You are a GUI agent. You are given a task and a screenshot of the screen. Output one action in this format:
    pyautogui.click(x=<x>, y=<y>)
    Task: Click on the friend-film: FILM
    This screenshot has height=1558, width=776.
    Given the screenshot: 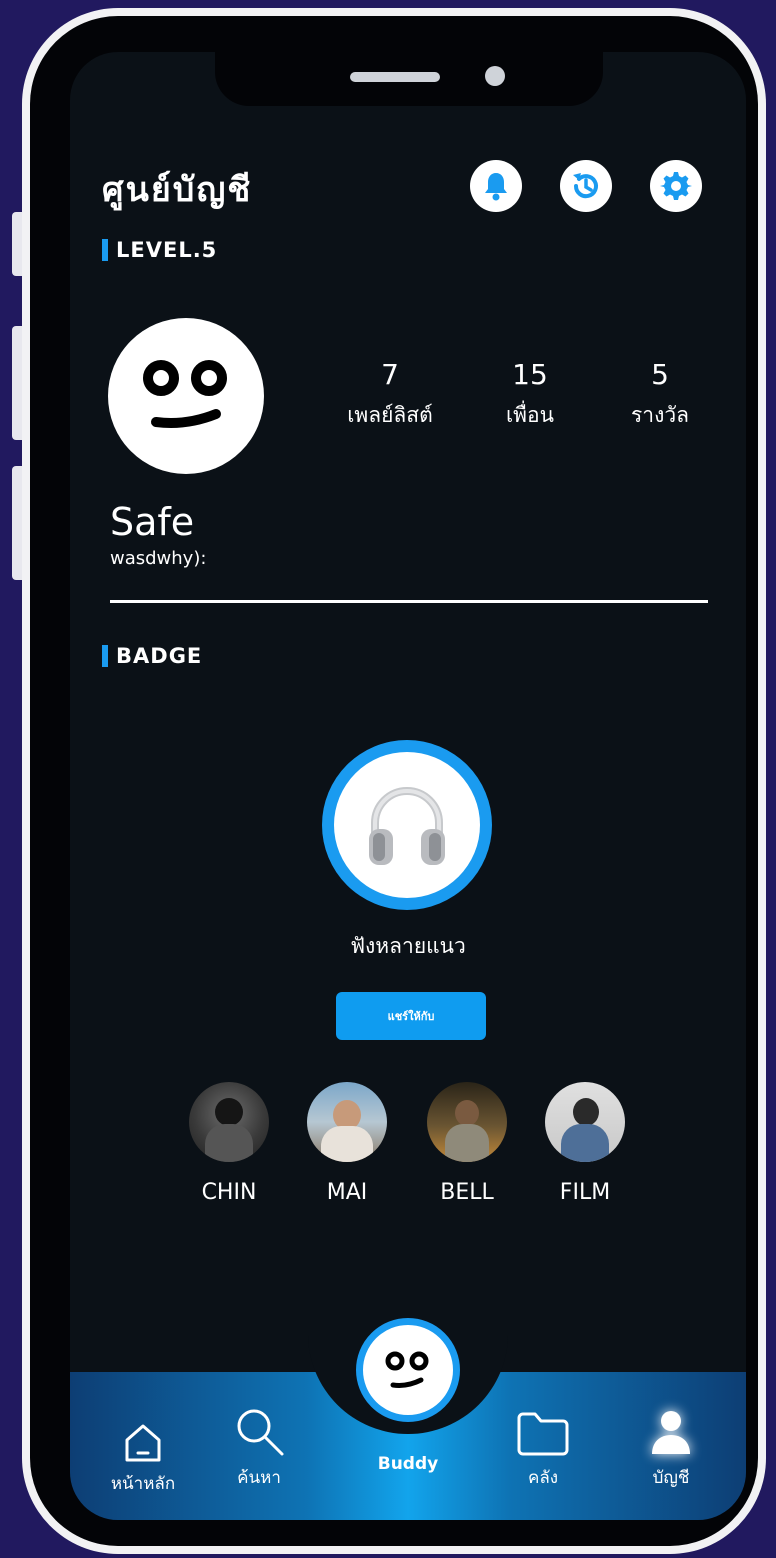 What is the action you would take?
    pyautogui.click(x=585, y=1143)
    